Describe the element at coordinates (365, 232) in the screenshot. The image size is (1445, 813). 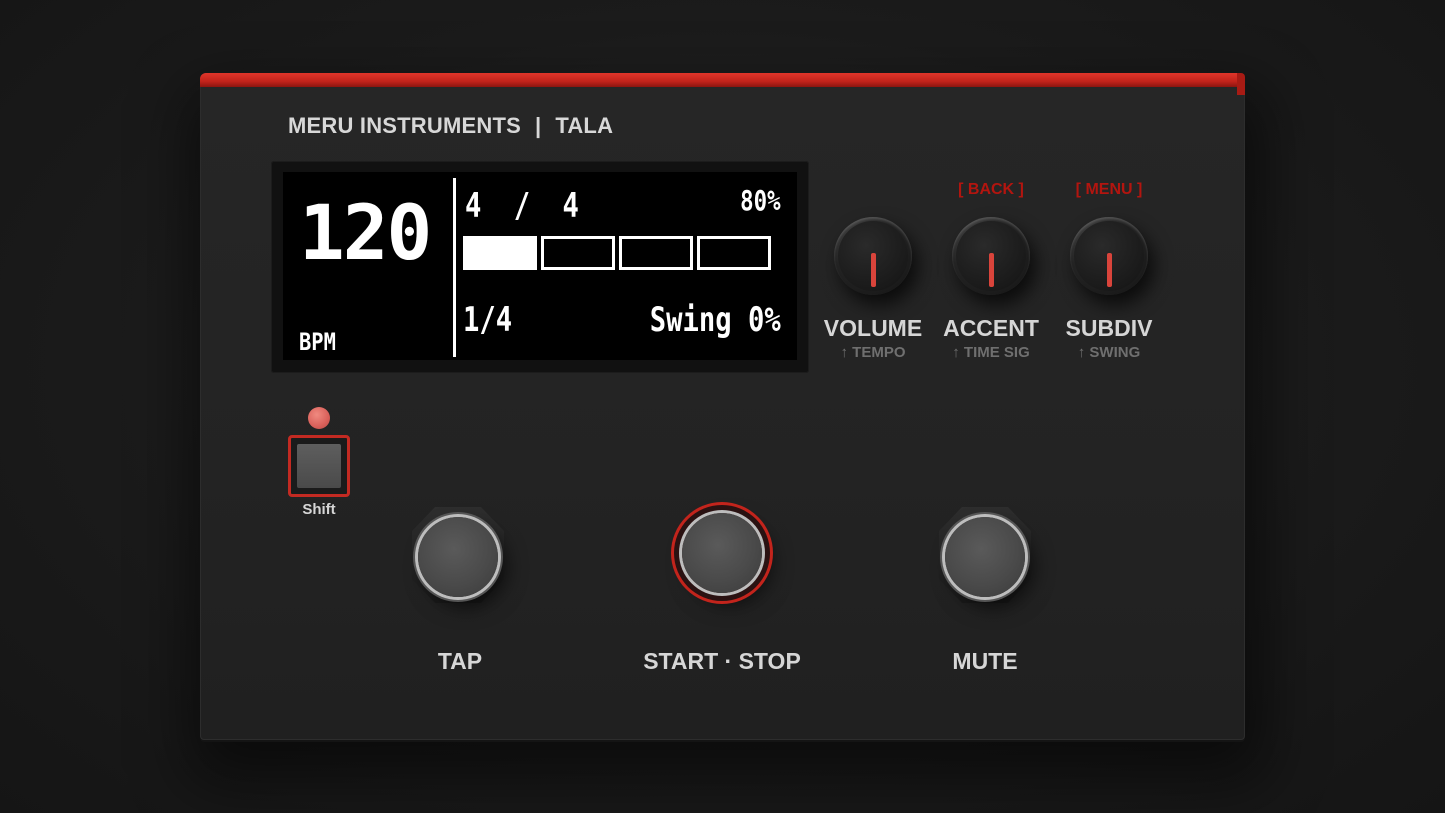
I see `bpm-value: 120` at that location.